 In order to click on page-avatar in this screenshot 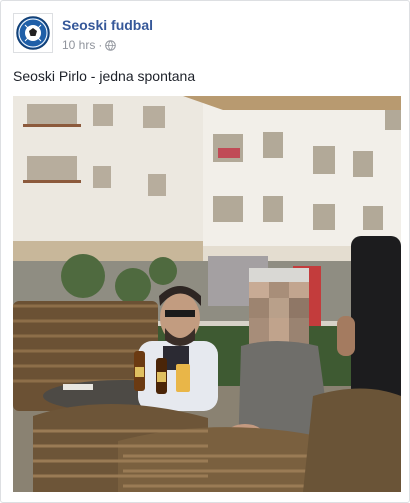, I will do `click(33, 33)`.